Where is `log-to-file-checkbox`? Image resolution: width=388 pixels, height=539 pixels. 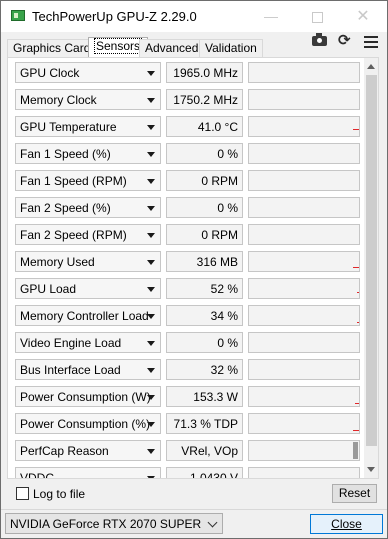 log-to-file-checkbox is located at coordinates (22, 493).